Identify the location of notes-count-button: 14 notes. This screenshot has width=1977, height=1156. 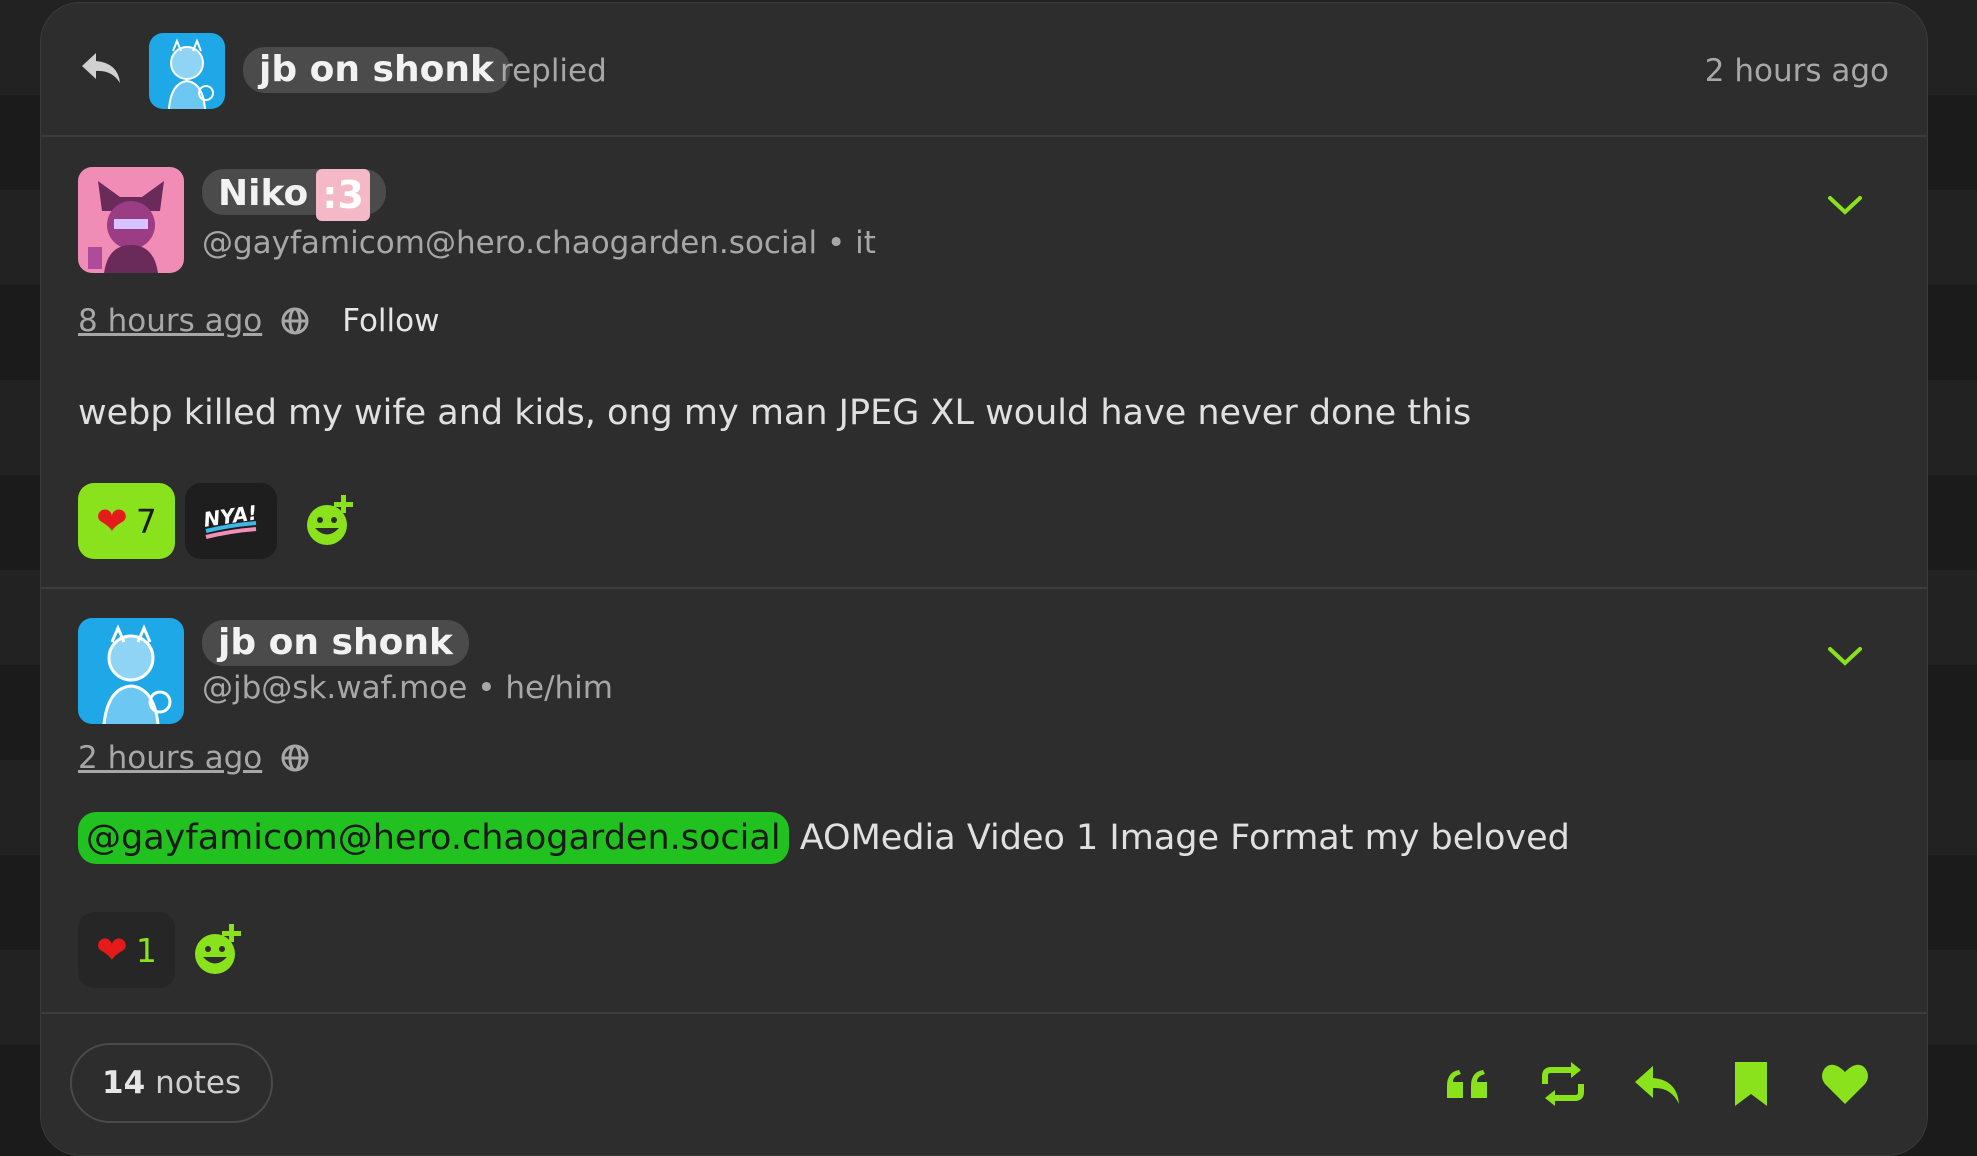
(172, 1083).